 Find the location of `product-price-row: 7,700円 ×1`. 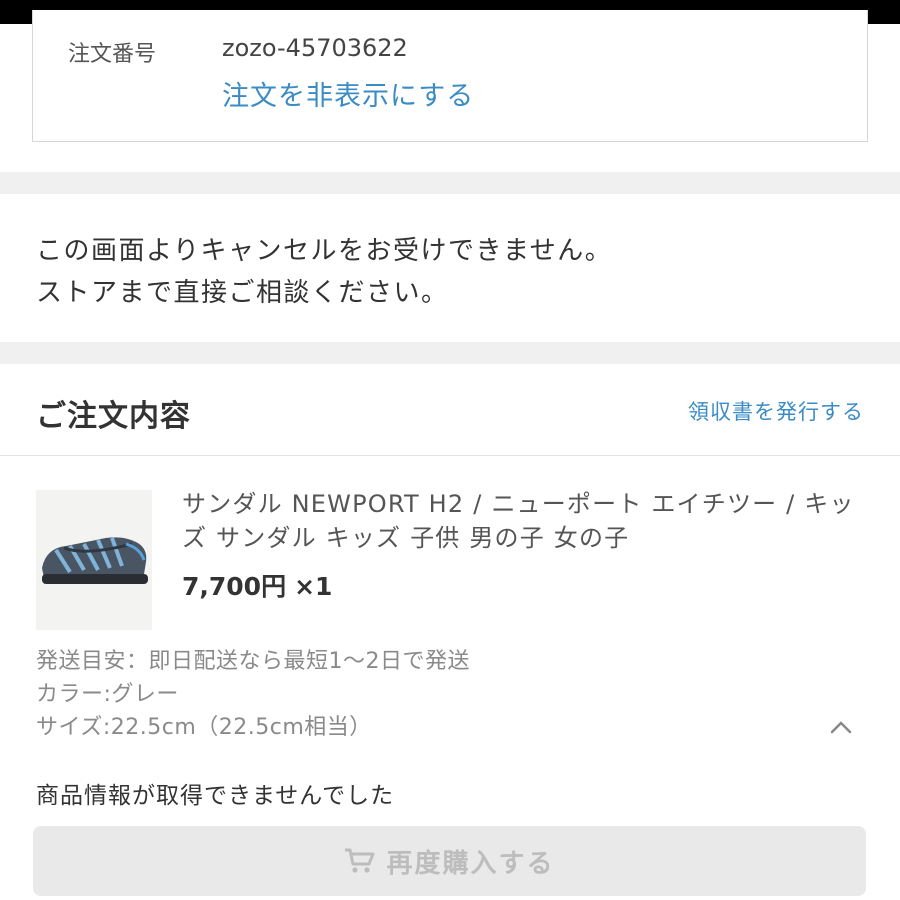

product-price-row: 7,700円 ×1 is located at coordinates (257, 585).